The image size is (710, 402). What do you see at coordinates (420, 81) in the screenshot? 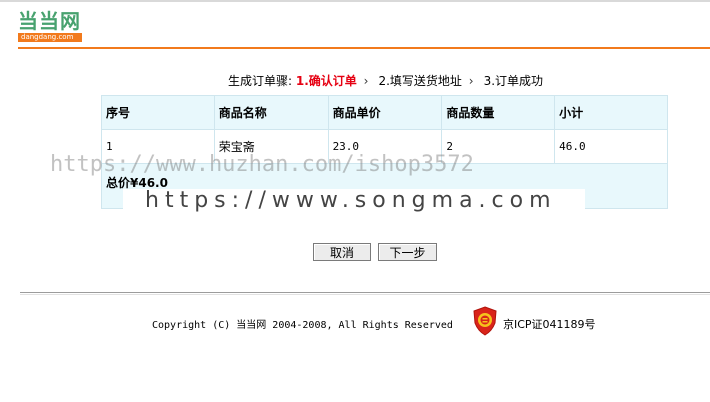
I see `step-fill-address: 2.填写送货地址` at bounding box center [420, 81].